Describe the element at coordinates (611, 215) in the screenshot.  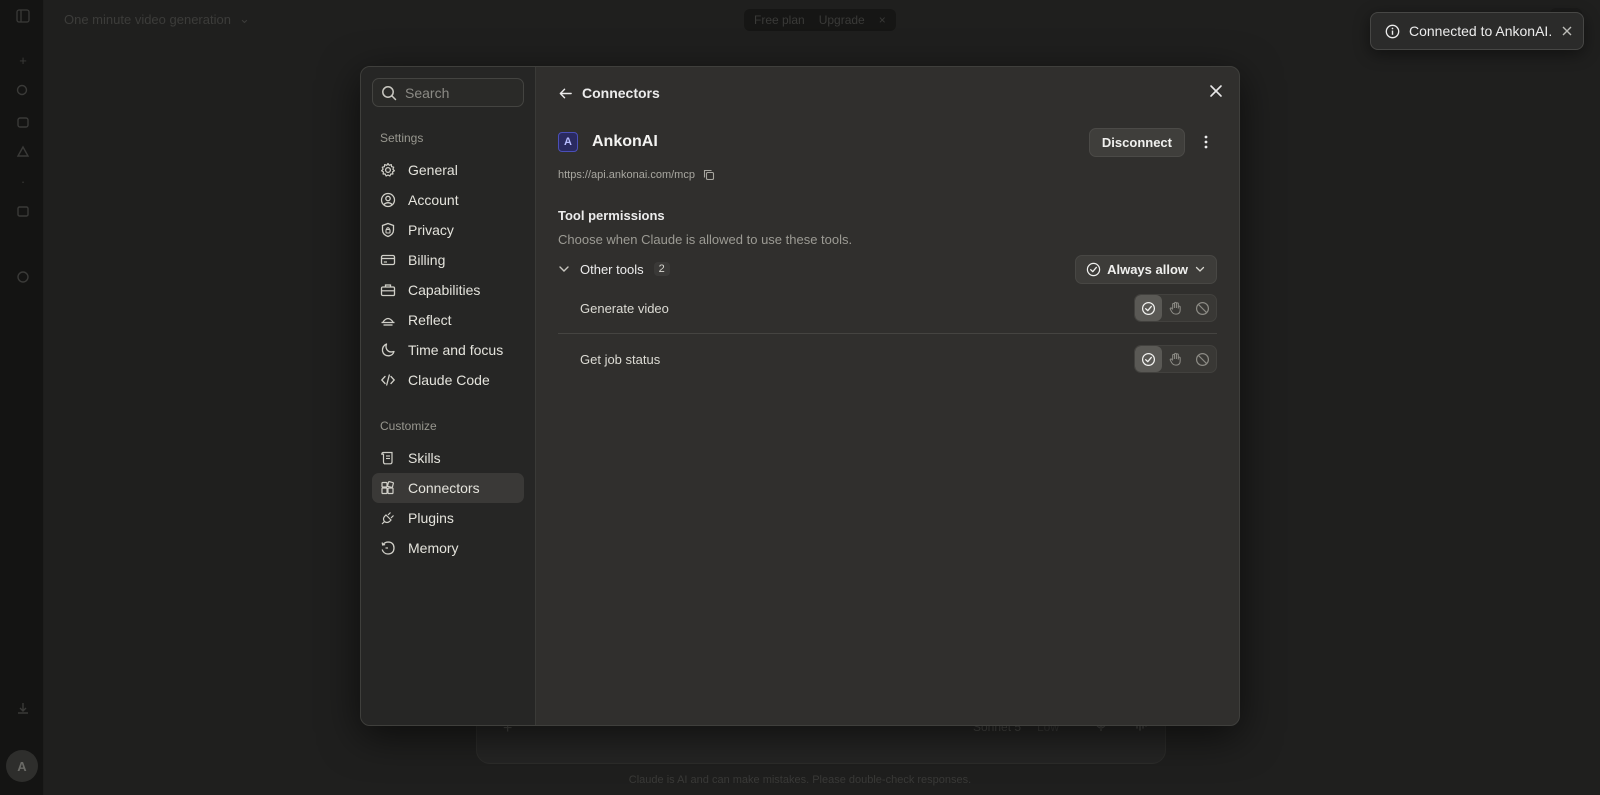
I see `tool-permissions-title: Tool permissions` at that location.